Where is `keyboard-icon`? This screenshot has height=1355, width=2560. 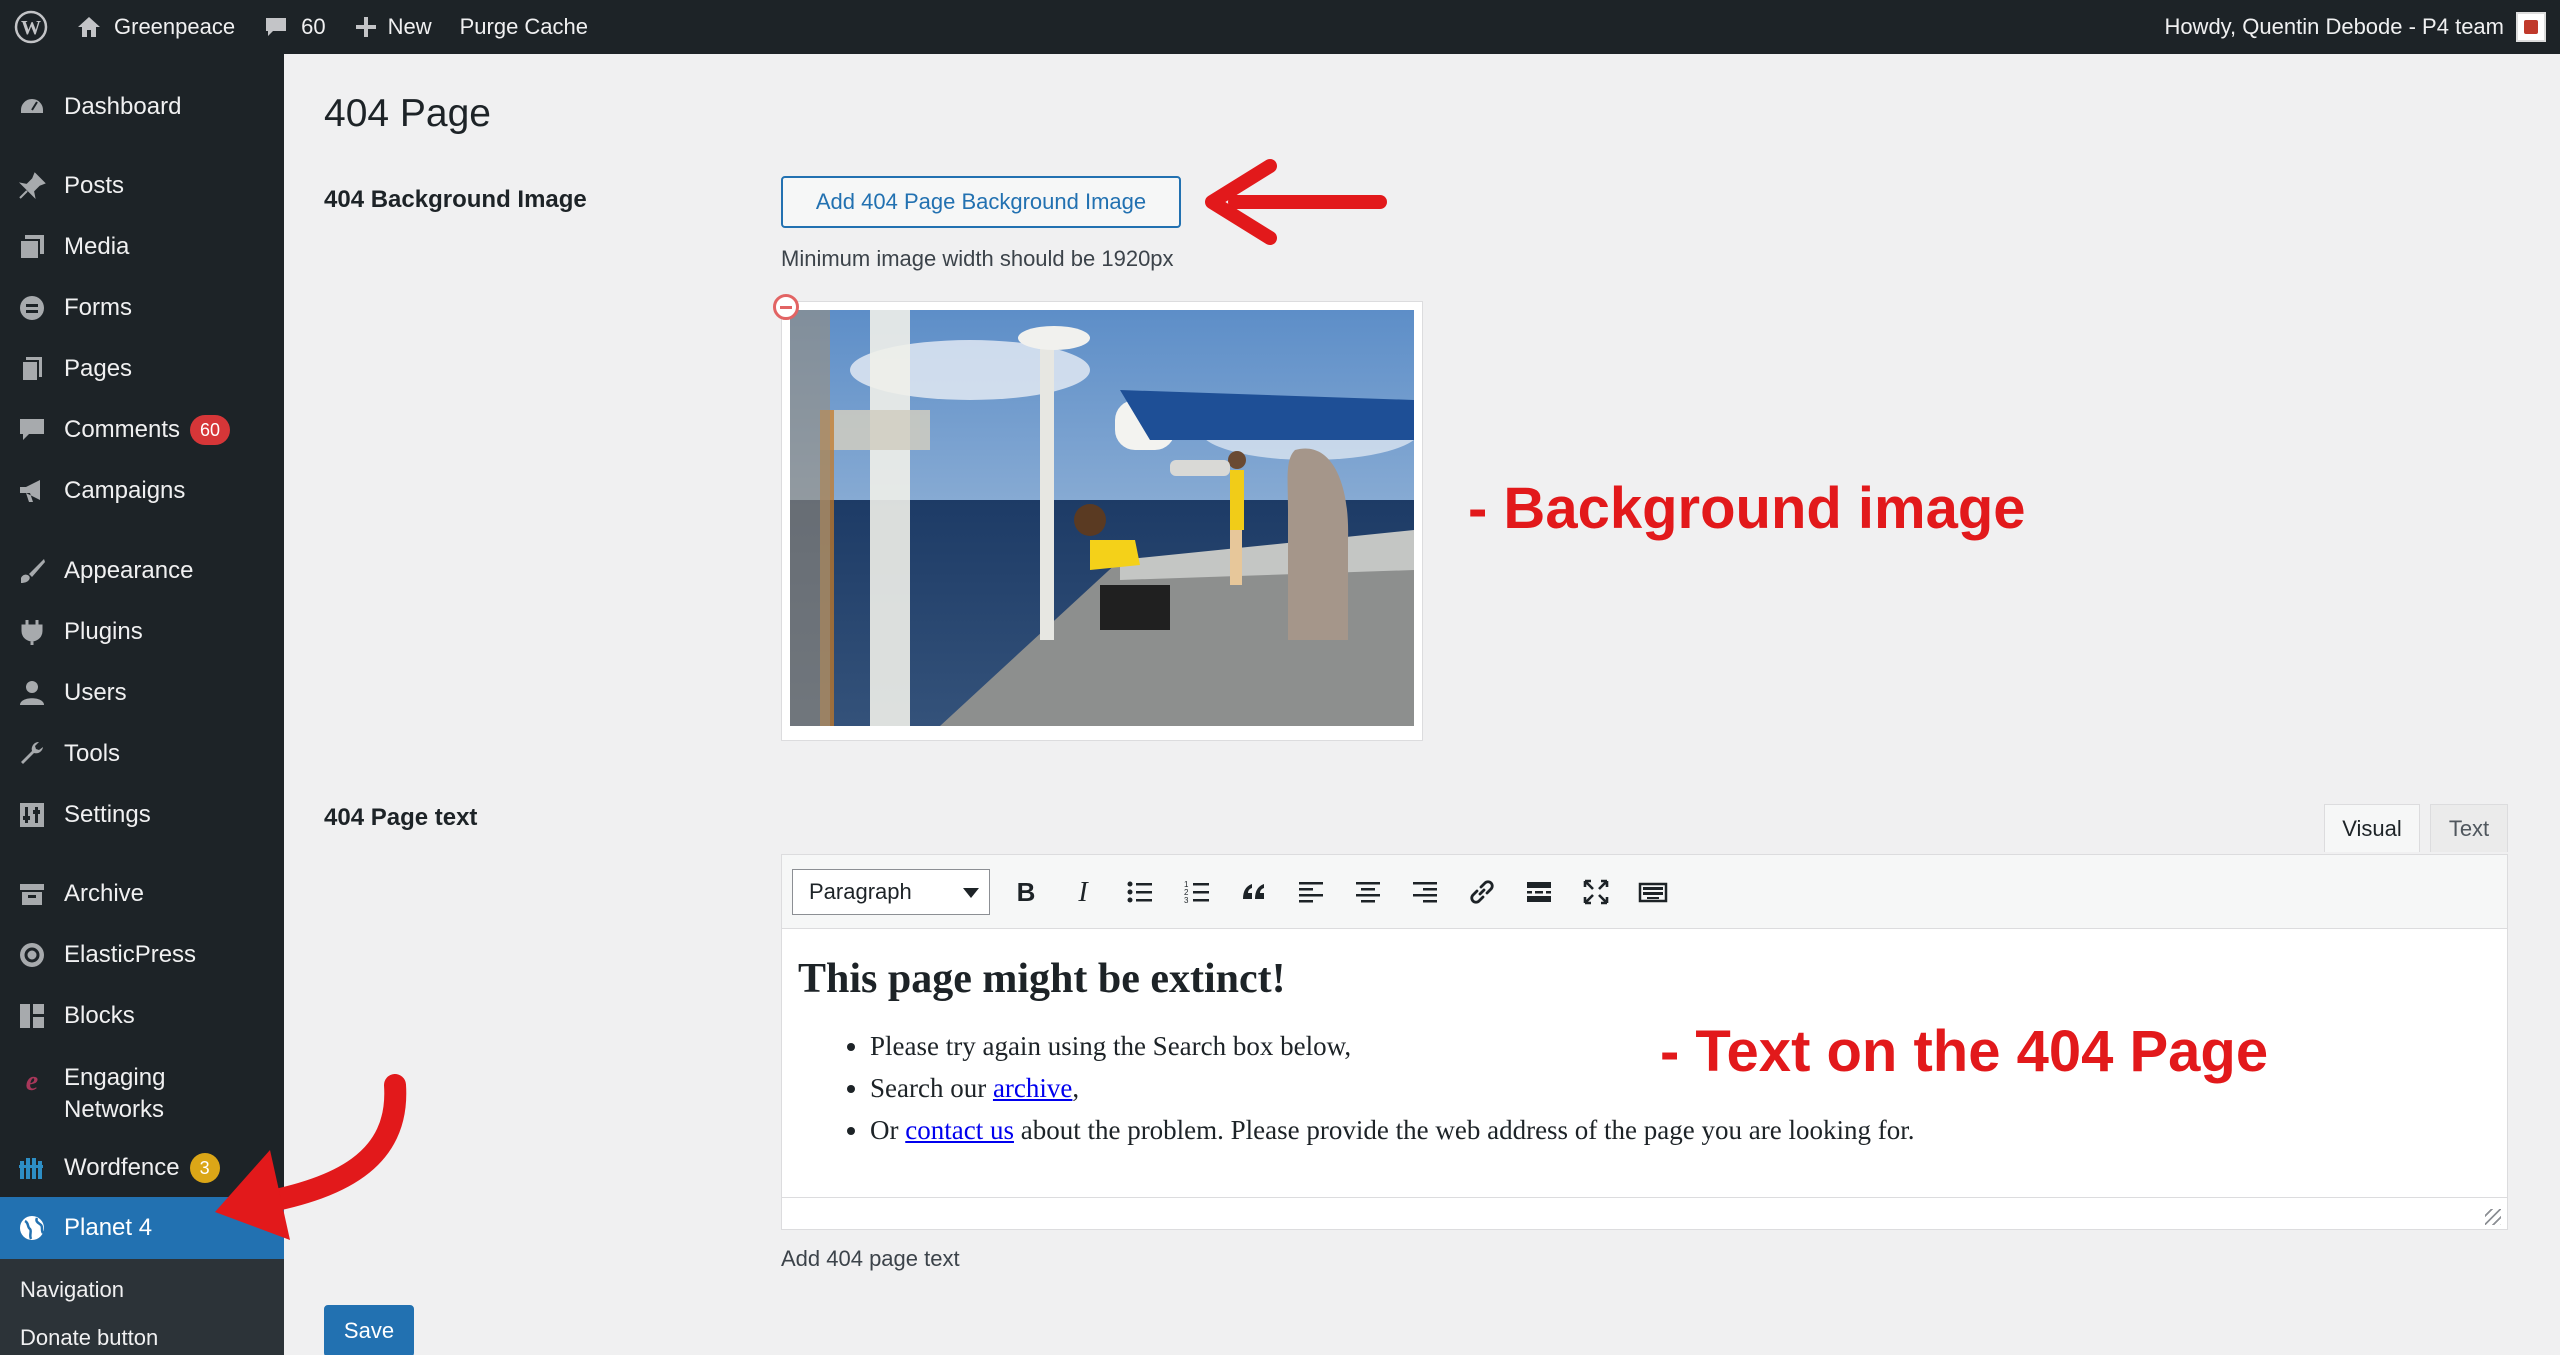 keyboard-icon is located at coordinates (1653, 892).